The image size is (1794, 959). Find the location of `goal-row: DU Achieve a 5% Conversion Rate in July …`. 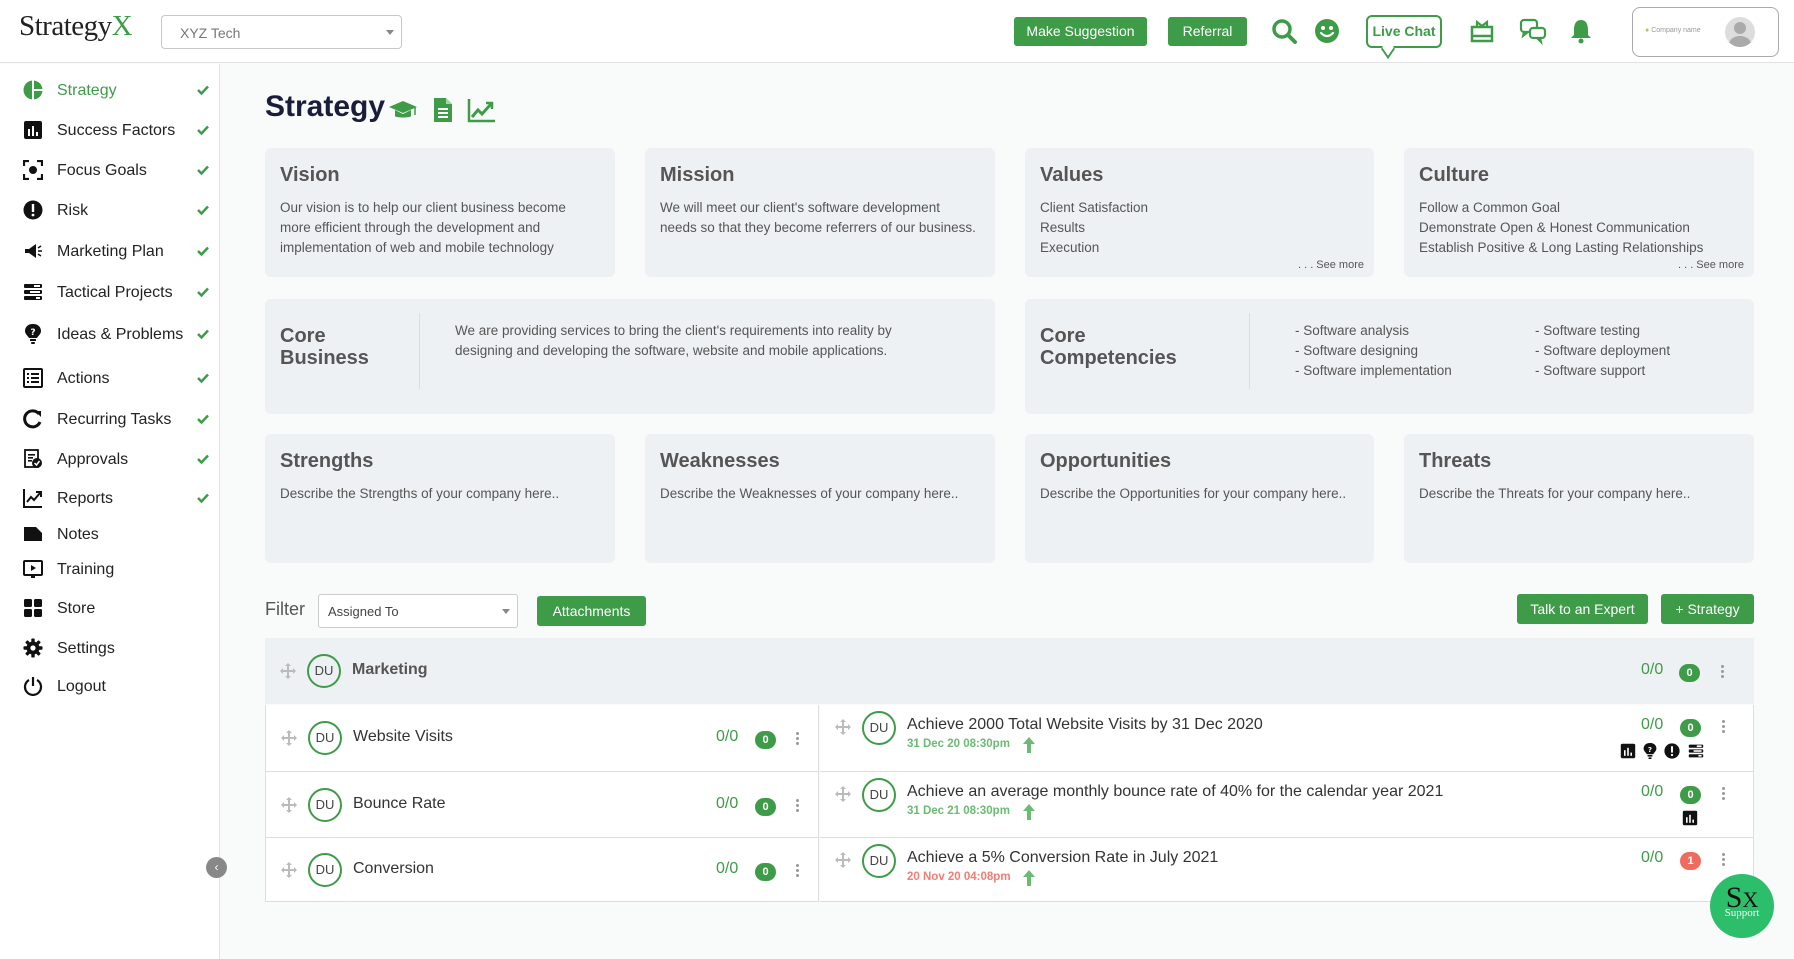

goal-row: DU Achieve a 5% Conversion Rate in July … is located at coordinates (1287, 870).